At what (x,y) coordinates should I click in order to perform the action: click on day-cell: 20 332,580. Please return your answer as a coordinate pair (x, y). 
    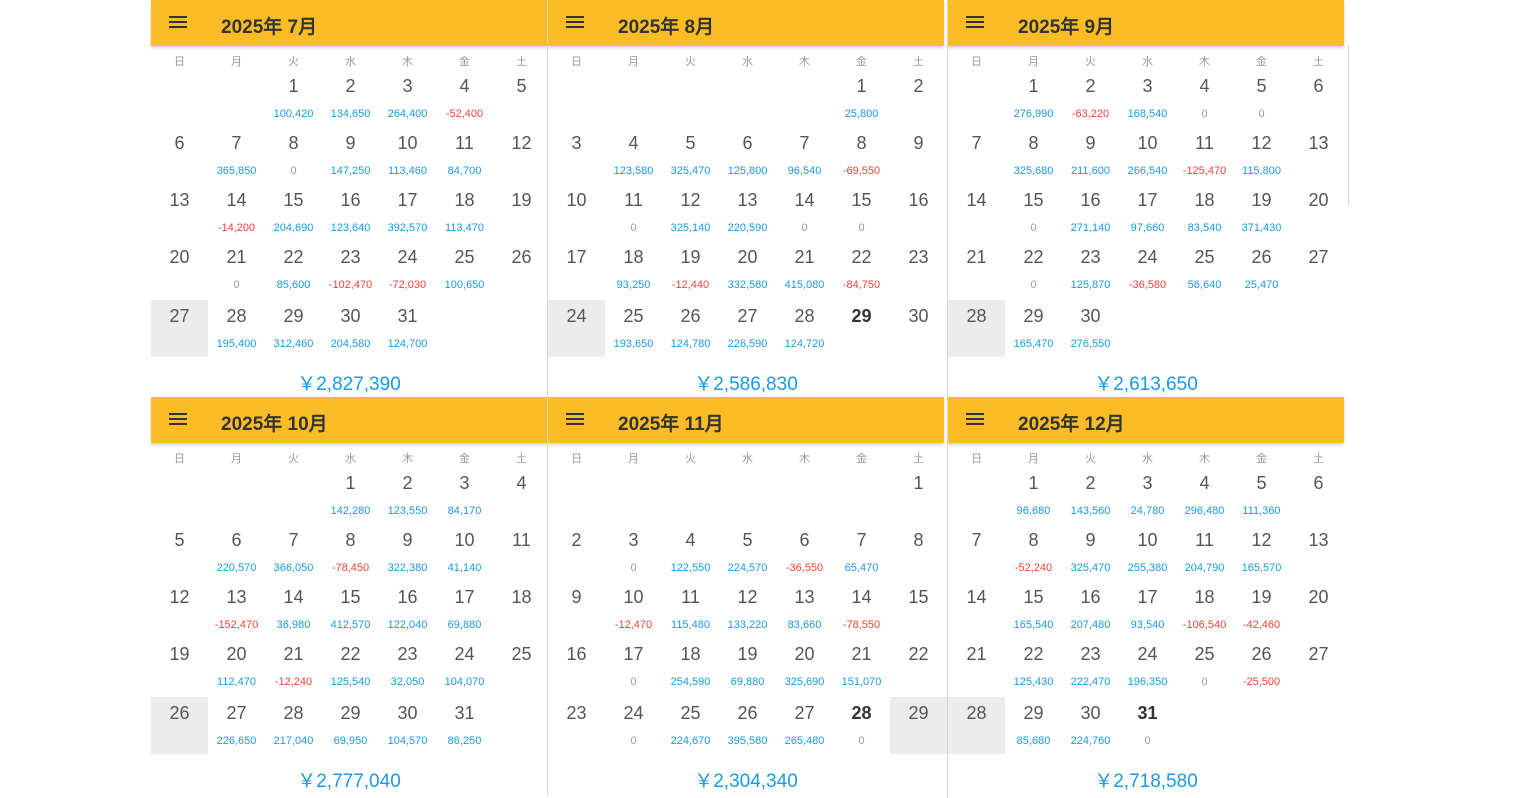
    Looking at the image, I should click on (747, 269).